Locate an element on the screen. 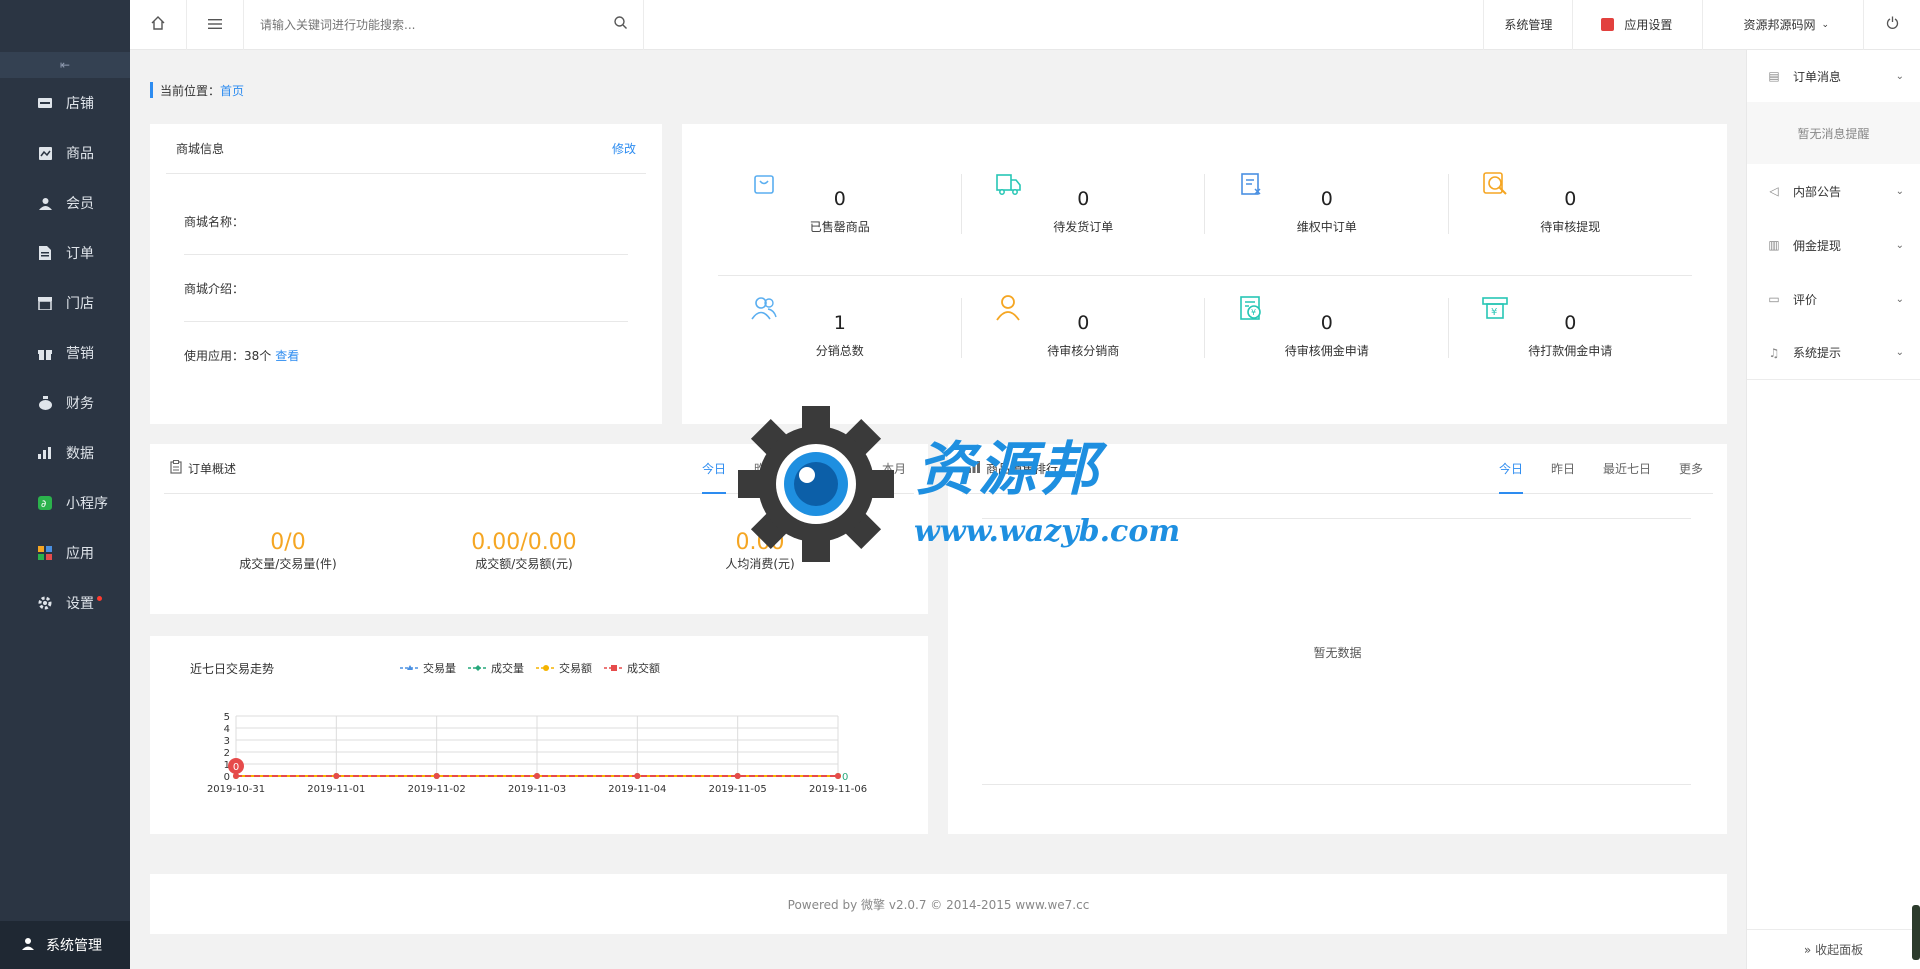  overview-value: 0.00/0.00 is located at coordinates (524, 542).